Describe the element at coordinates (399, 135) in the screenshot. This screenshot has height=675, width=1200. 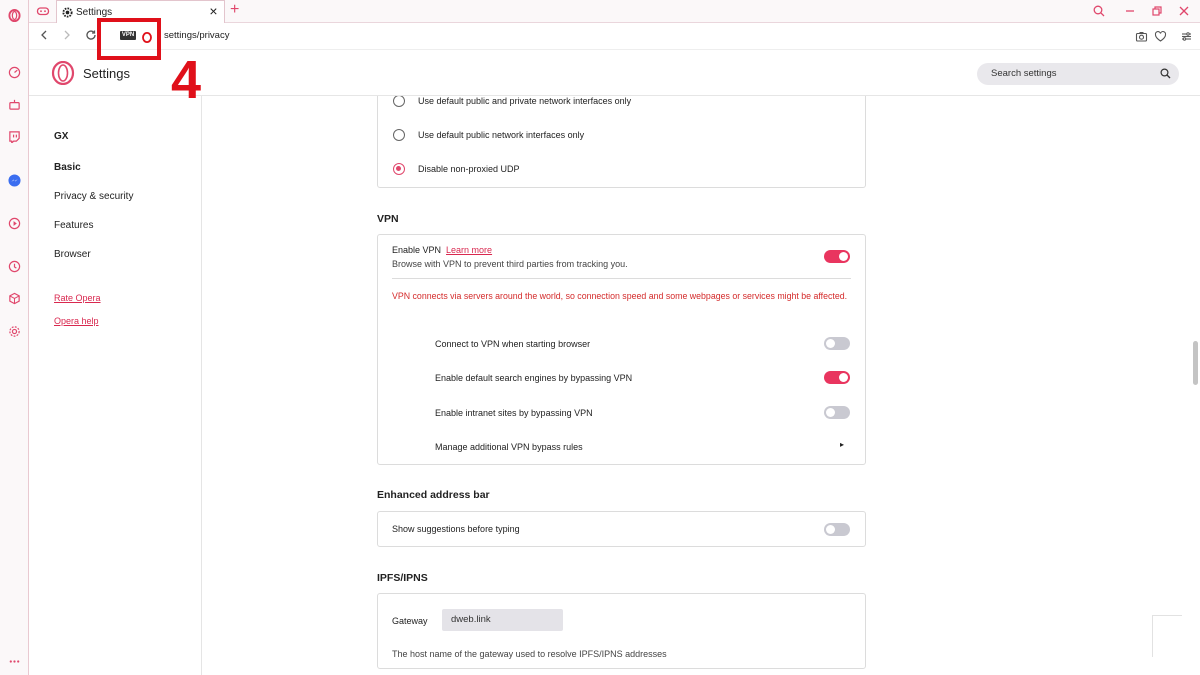
I see `radio-public-only` at that location.